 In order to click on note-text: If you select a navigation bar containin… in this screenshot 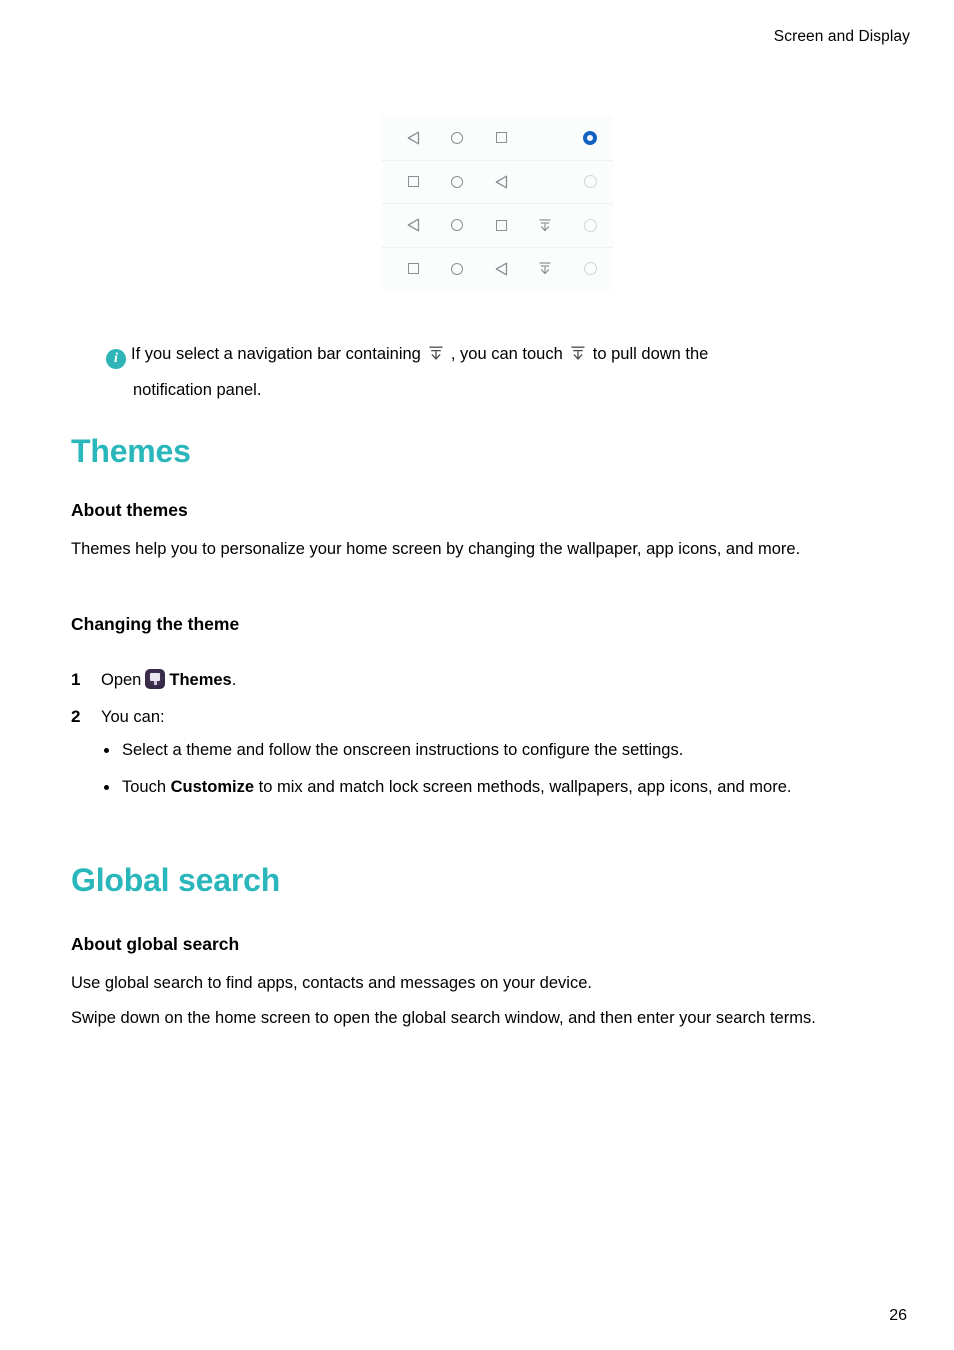, I will do `click(419, 354)`.